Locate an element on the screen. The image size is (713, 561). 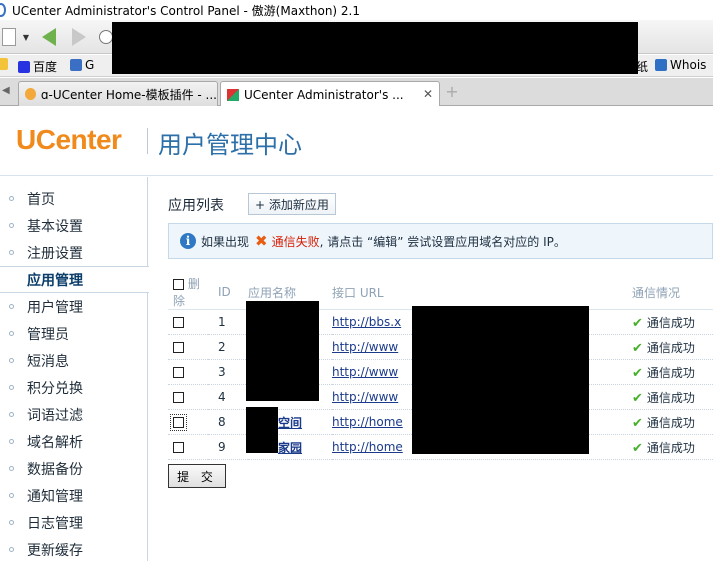
notice-suffix: , 请点击 “编辑” 尝试设置应用域名对应的 IP。 is located at coordinates (442, 241).